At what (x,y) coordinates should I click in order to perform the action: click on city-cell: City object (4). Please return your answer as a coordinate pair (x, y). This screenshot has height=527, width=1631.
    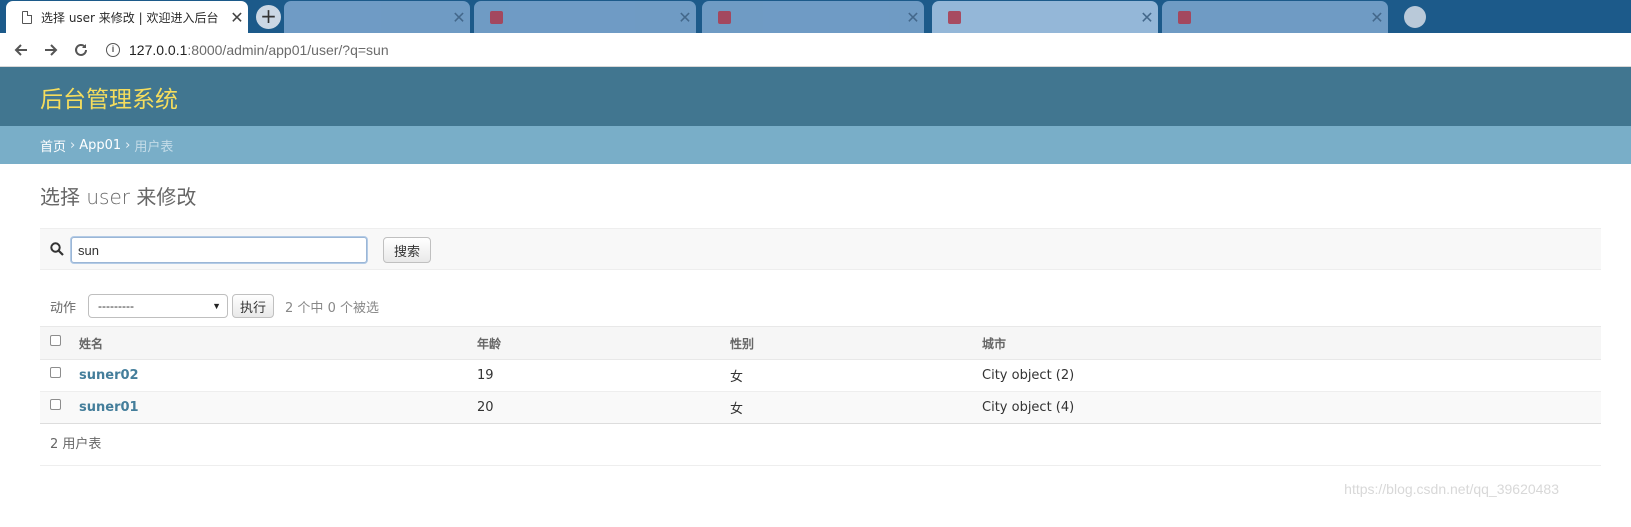
    Looking at the image, I should click on (1291, 407).